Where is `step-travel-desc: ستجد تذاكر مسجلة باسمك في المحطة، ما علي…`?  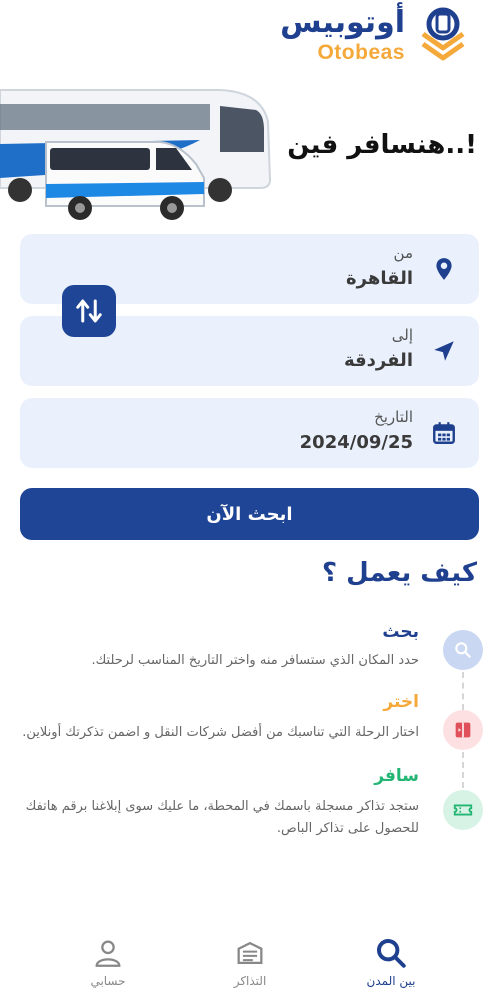 step-travel-desc: ستجد تذاكر مسجلة باسمك في المحطة، ما علي… is located at coordinates (222, 817).